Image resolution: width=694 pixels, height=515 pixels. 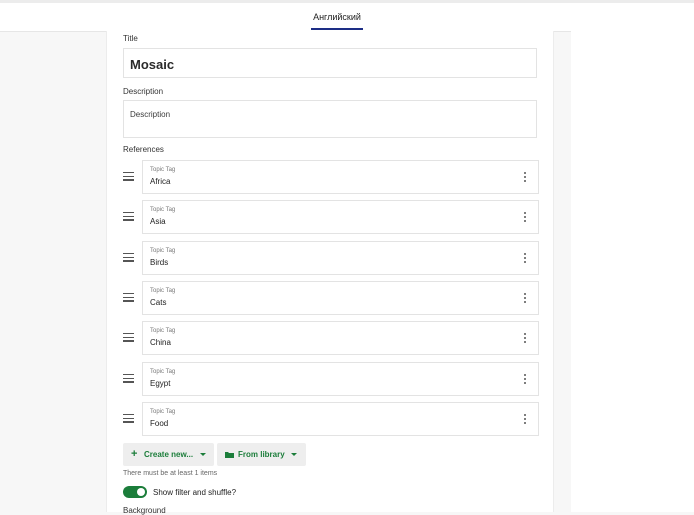 I want to click on title-label: Title, so click(x=130, y=38).